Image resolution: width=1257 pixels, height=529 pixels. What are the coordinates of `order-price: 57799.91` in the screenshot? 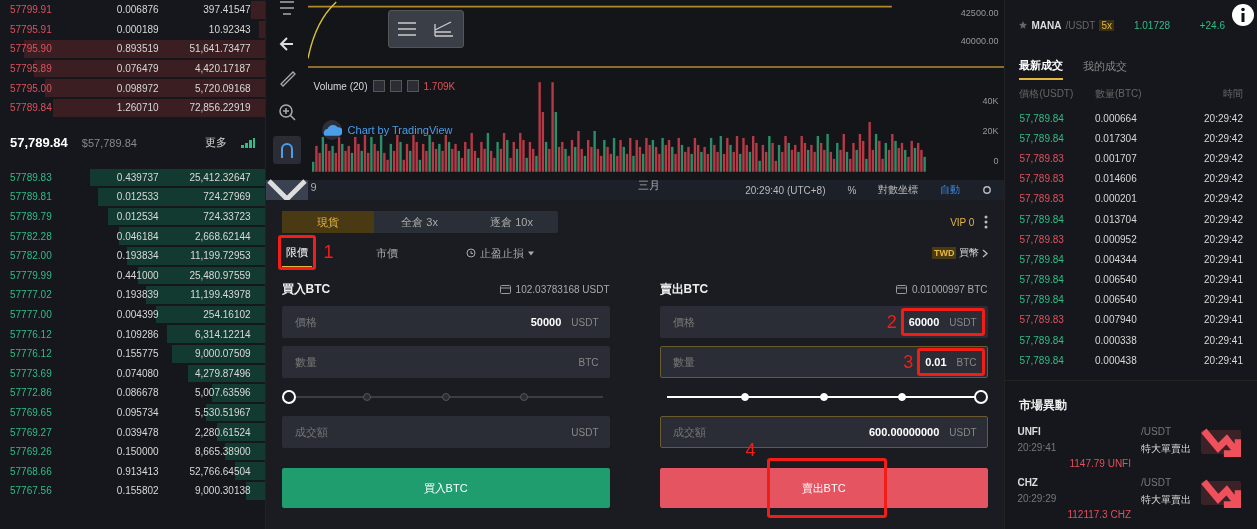 It's located at (31, 10).